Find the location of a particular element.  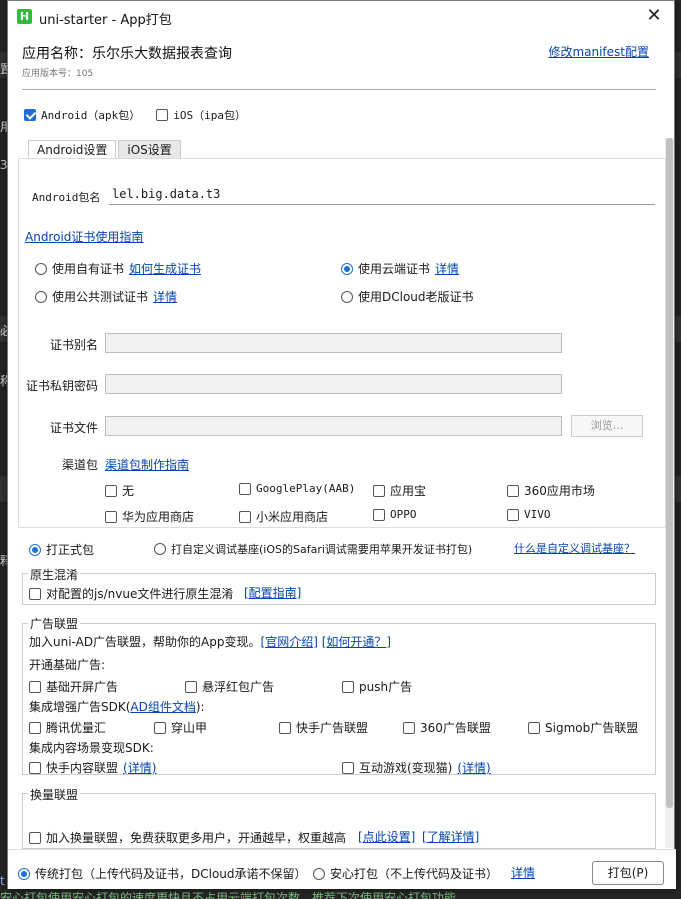

obfuscation-checkbox is located at coordinates (35, 593).